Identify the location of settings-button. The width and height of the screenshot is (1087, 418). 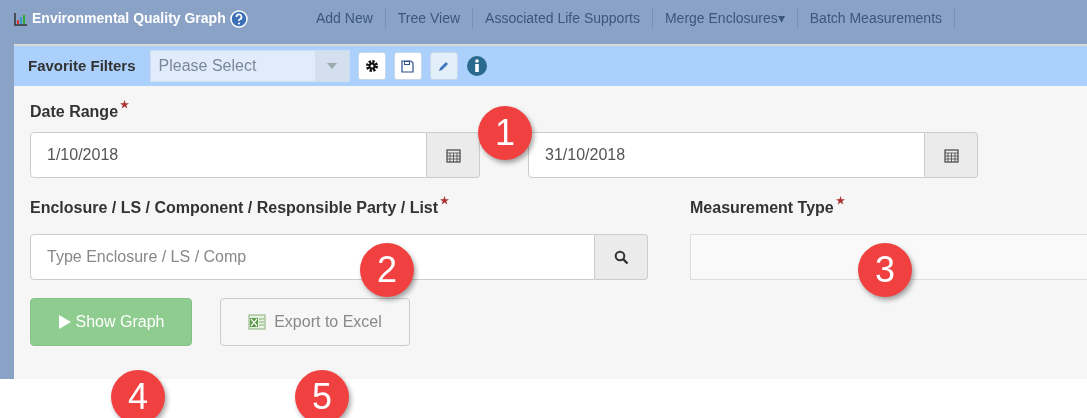
(371, 66).